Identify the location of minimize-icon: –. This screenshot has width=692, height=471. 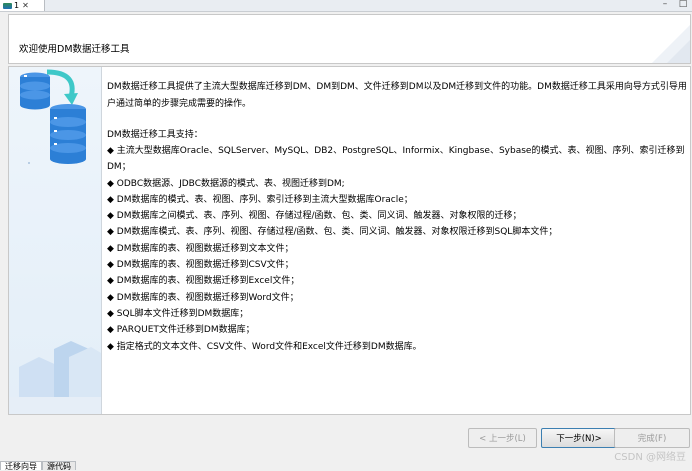
(665, 5).